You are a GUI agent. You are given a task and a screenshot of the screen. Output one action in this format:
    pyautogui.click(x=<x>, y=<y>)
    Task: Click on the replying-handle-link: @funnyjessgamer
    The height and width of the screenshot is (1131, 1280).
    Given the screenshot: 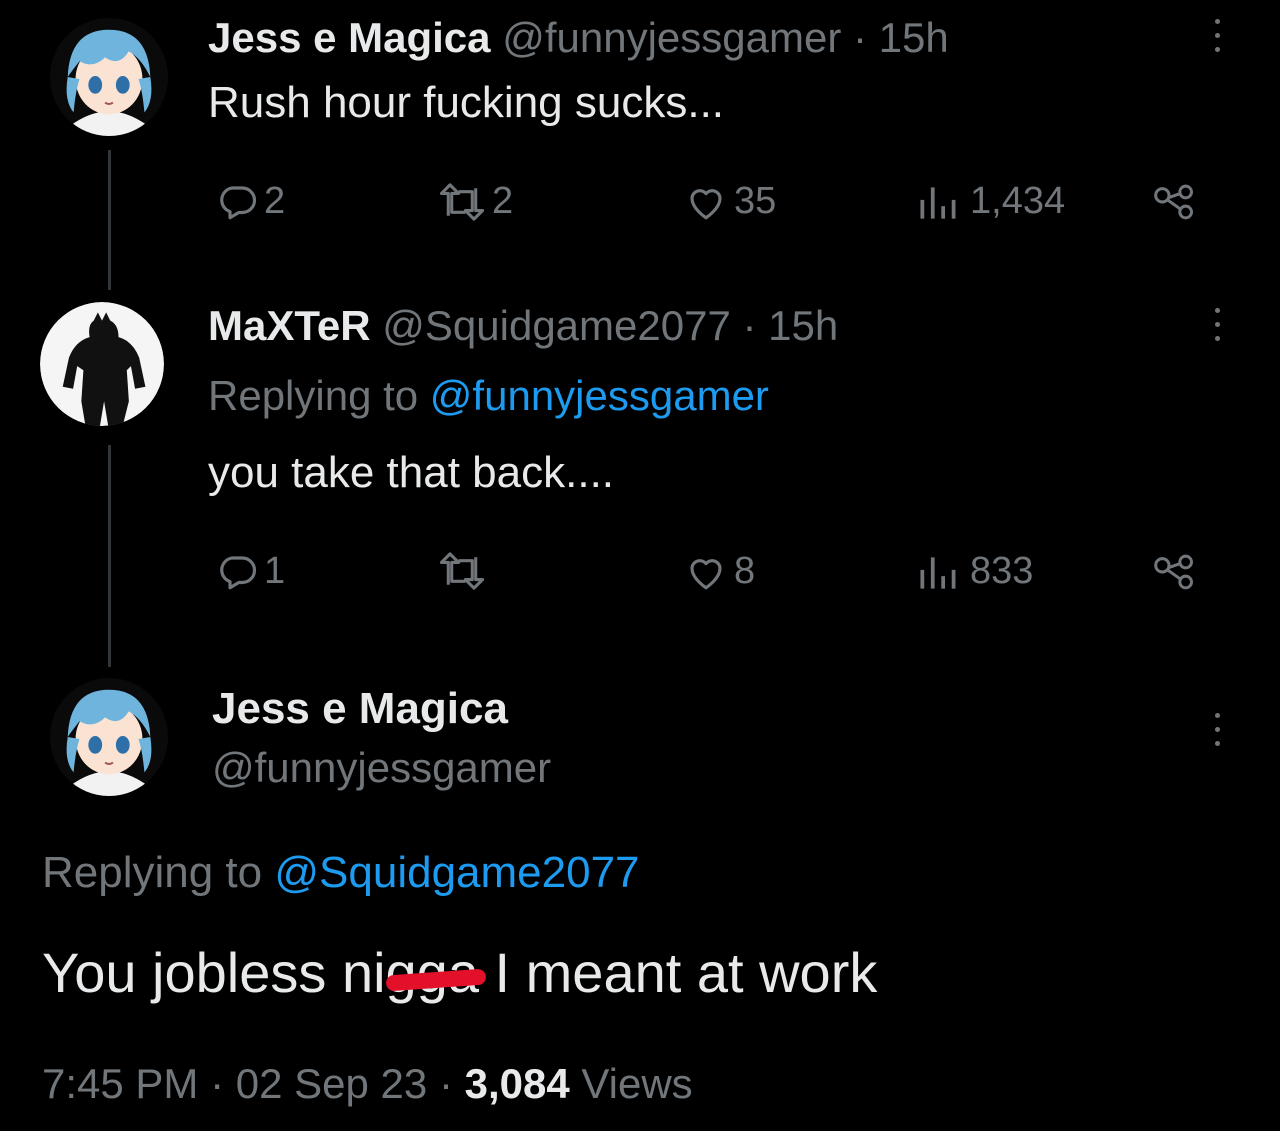 What is the action you would take?
    pyautogui.click(x=599, y=395)
    